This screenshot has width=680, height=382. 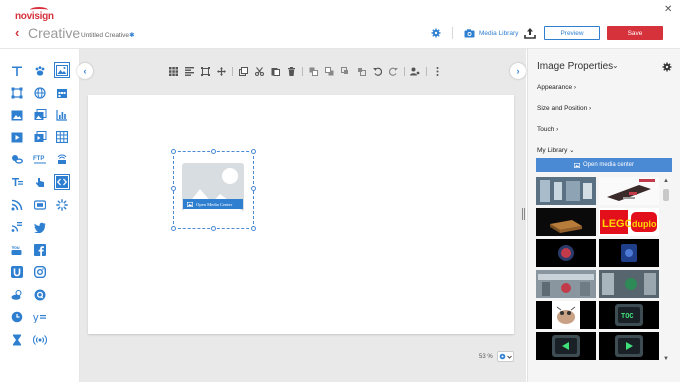 I want to click on section-touch: Touch ›, so click(x=547, y=129).